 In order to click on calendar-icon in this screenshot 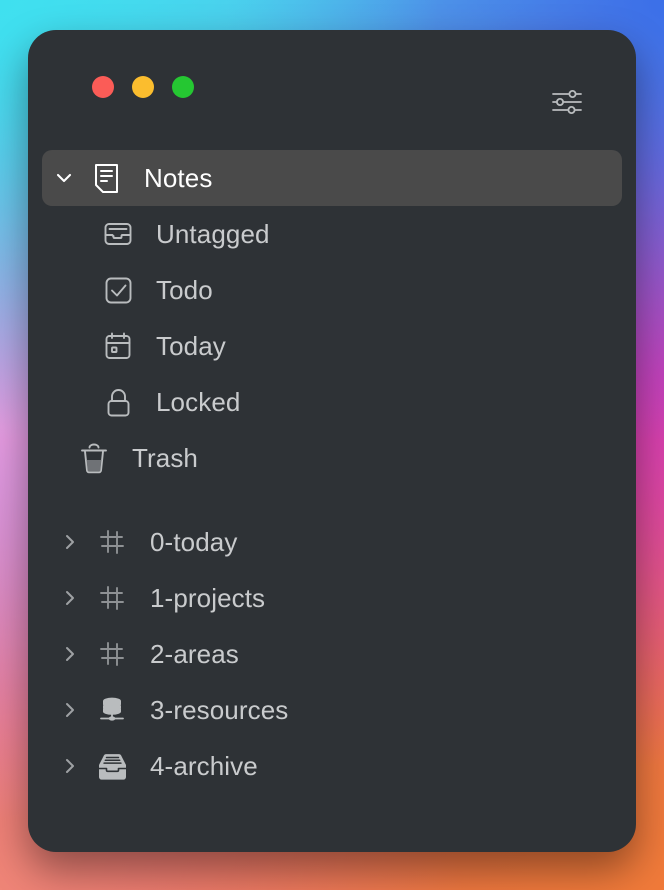, I will do `click(118, 346)`.